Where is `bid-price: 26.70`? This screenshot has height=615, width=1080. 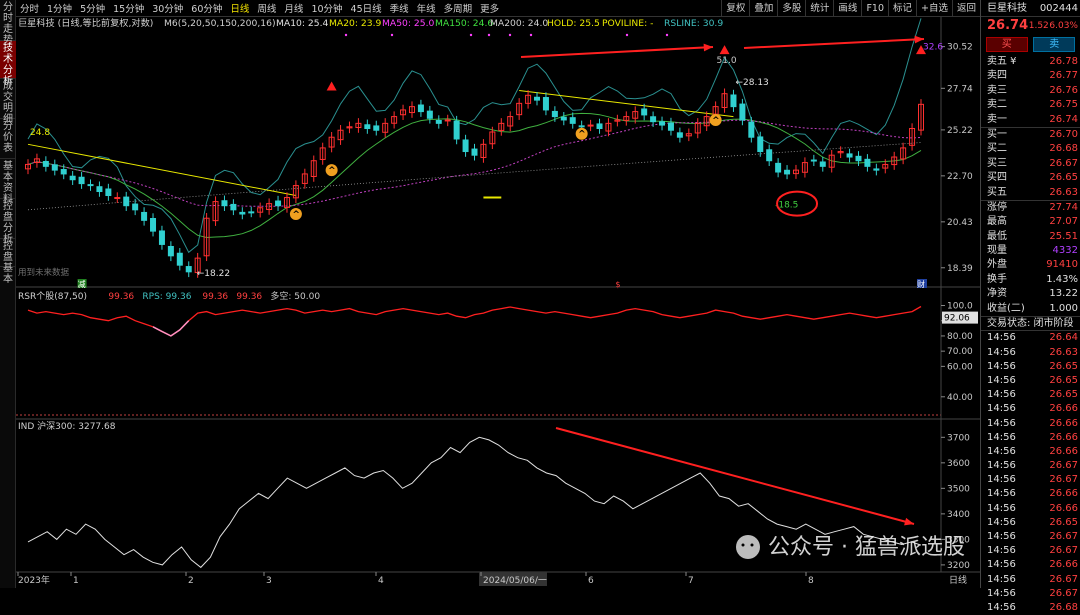
bid-price: 26.70 is located at coordinates (1063, 134).